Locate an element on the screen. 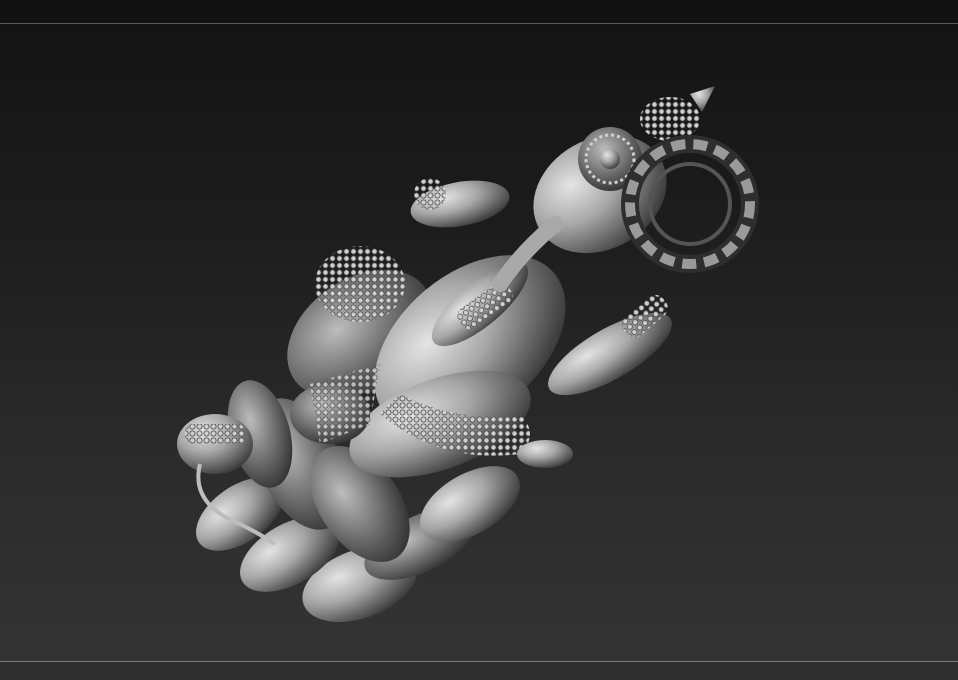 The image size is (958, 680). top-toolbar is located at coordinates (479, 12).